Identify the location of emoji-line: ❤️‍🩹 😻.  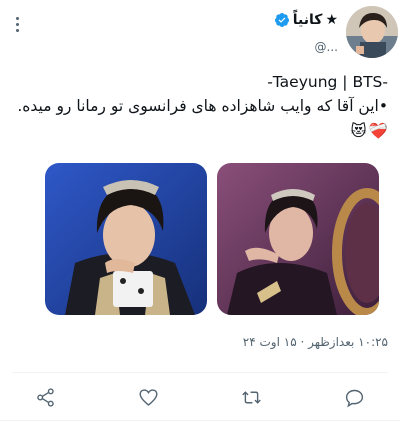
(200, 131).